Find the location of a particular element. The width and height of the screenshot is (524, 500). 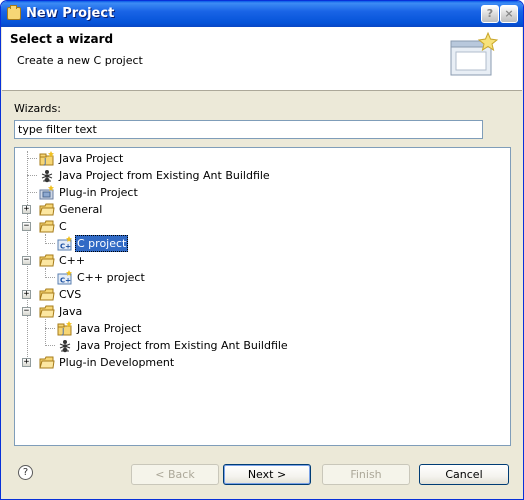

next-button: Next > is located at coordinates (267, 474).